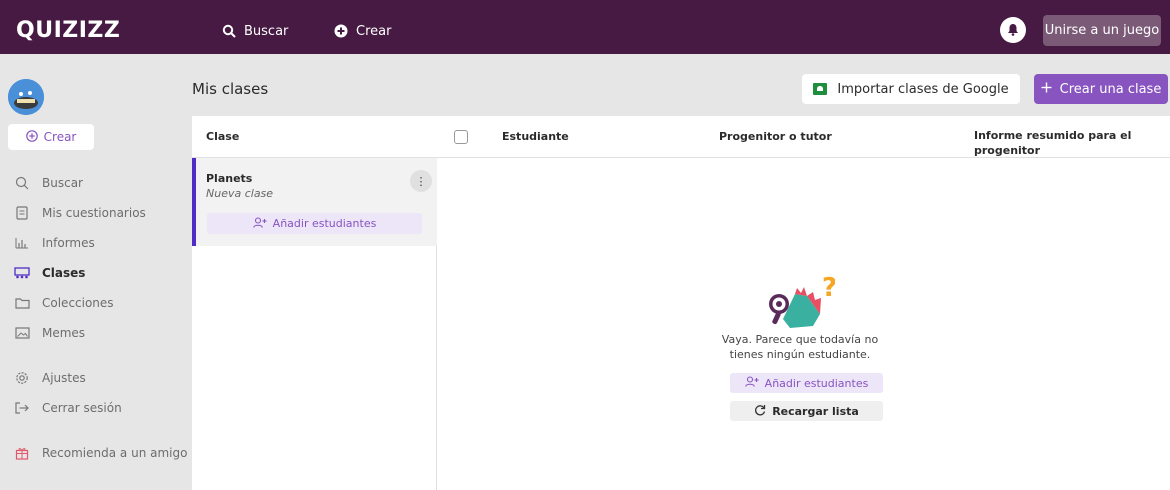 This screenshot has width=1170, height=490. What do you see at coordinates (78, 303) in the screenshot?
I see `sidebar-item-label: Colecciones` at bounding box center [78, 303].